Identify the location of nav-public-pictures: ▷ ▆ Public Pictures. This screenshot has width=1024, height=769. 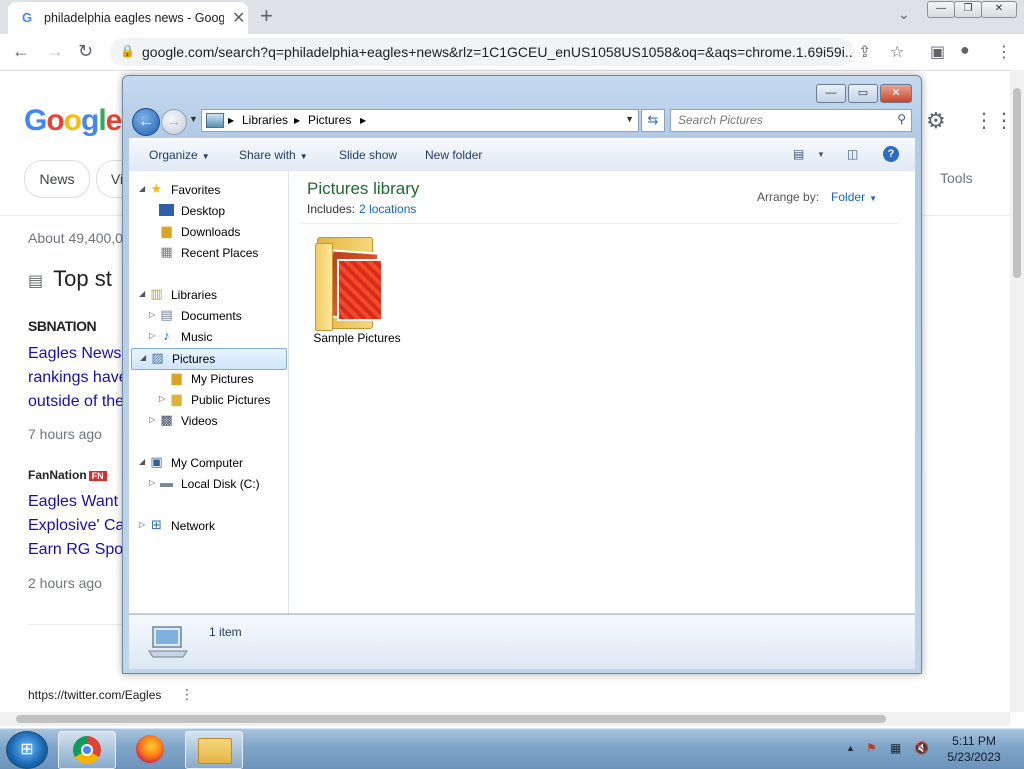
(209, 400).